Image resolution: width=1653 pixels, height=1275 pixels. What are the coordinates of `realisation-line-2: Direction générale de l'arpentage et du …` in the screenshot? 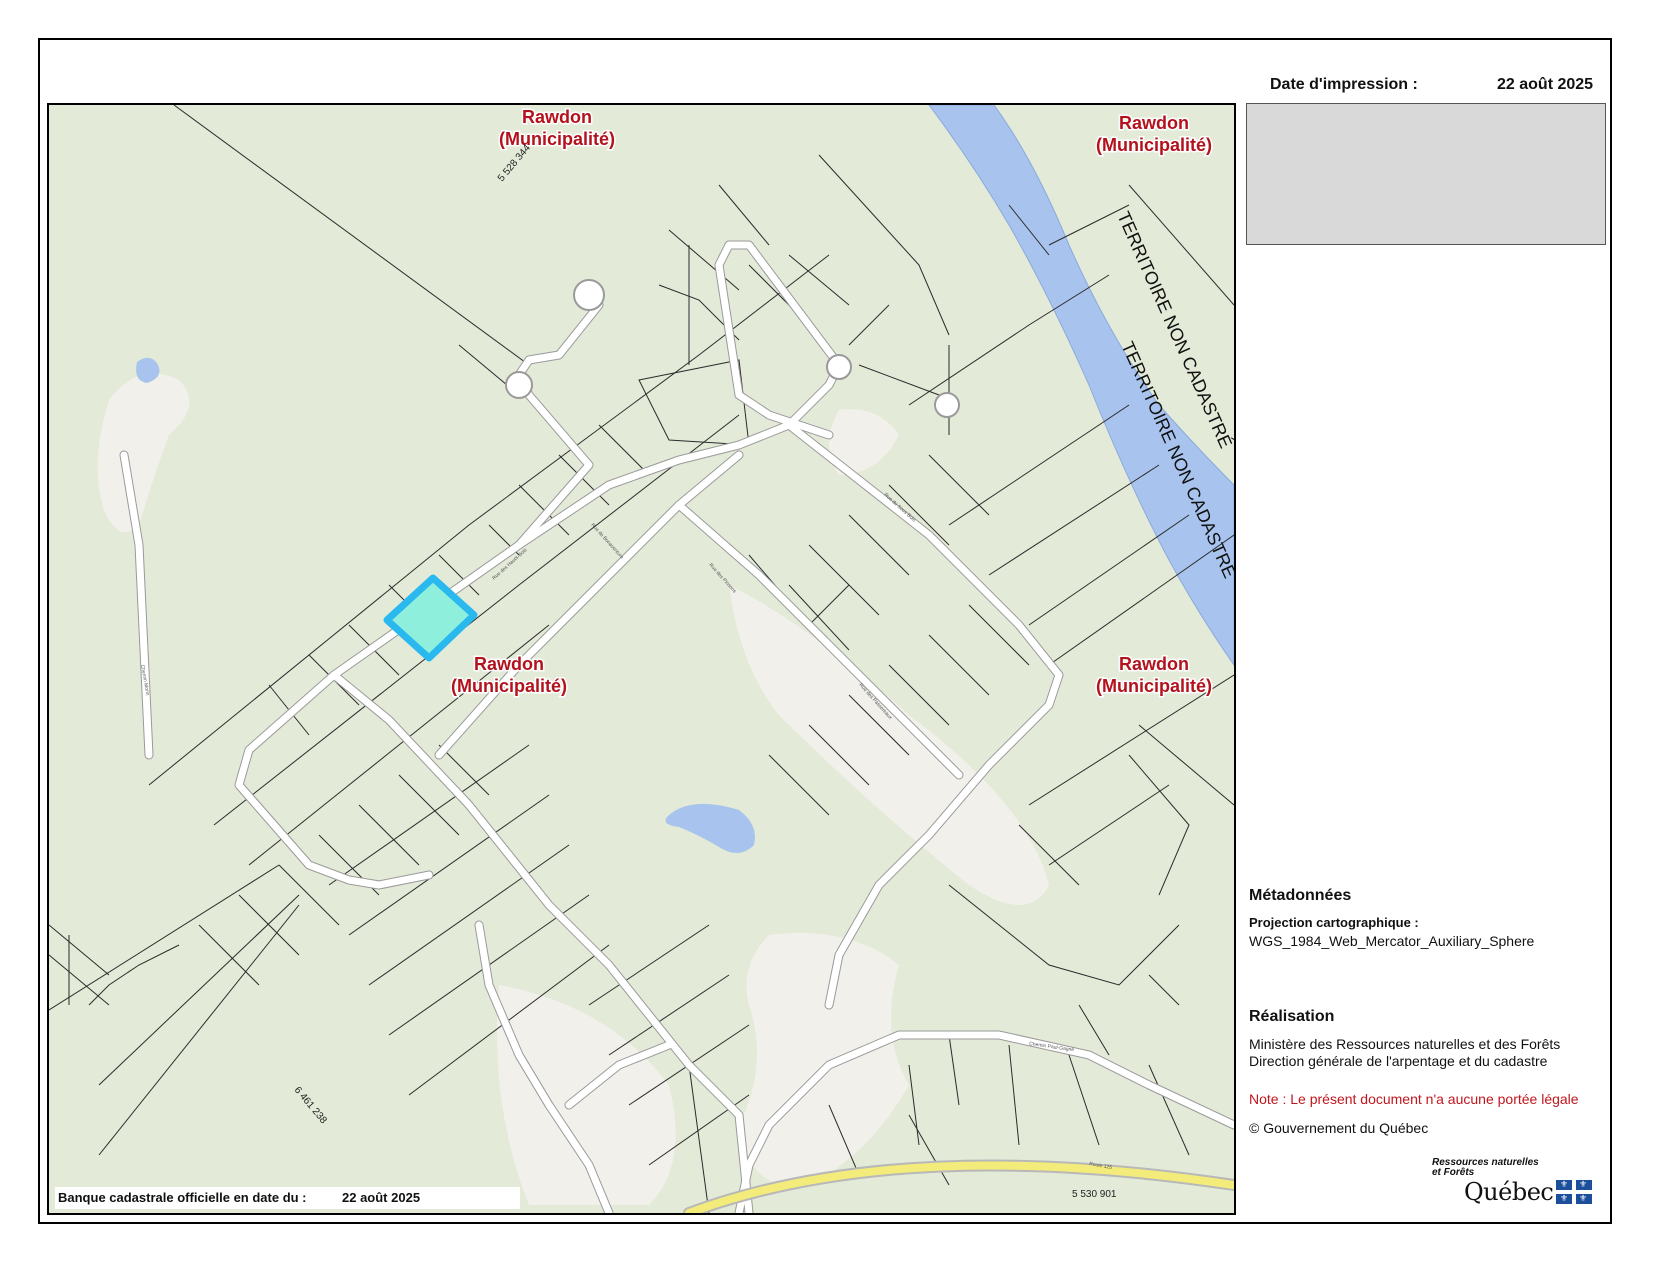 It's located at (1398, 1061).